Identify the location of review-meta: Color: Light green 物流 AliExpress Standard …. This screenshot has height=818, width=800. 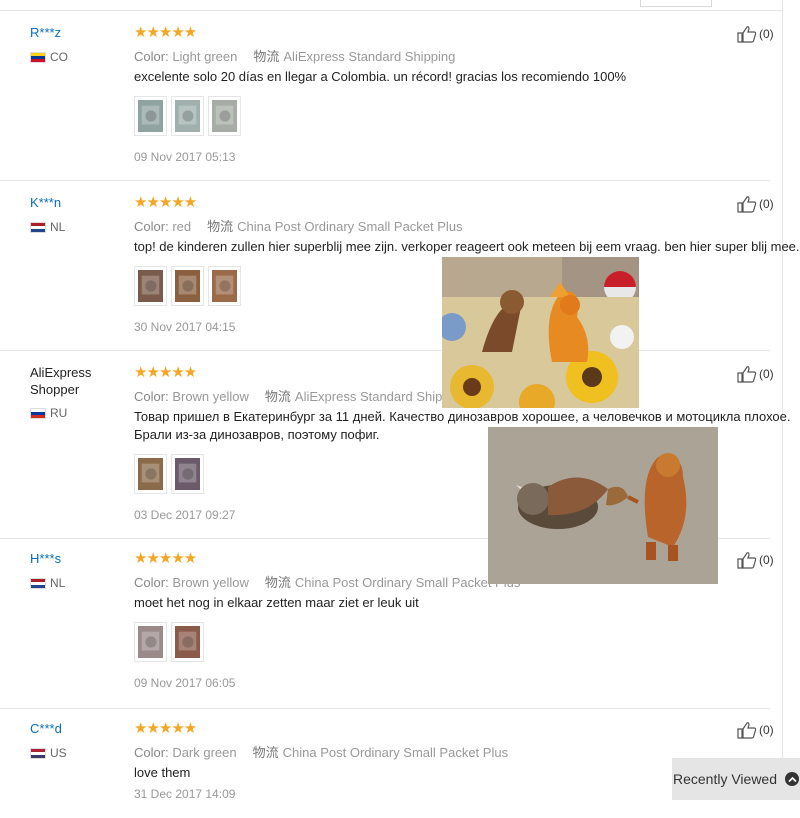
(294, 55).